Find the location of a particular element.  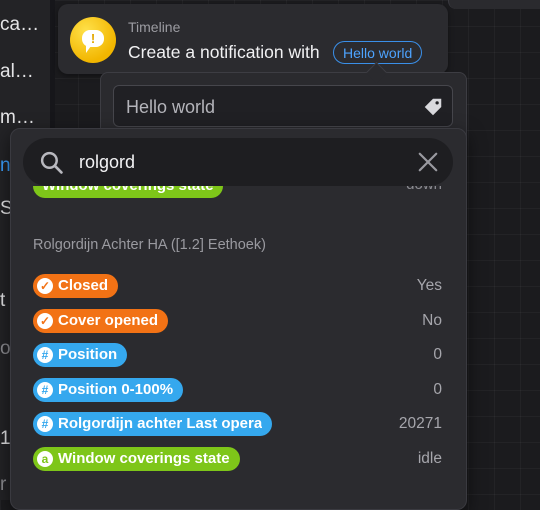

capability-pill: ✓ Cover opened is located at coordinates (101, 321).